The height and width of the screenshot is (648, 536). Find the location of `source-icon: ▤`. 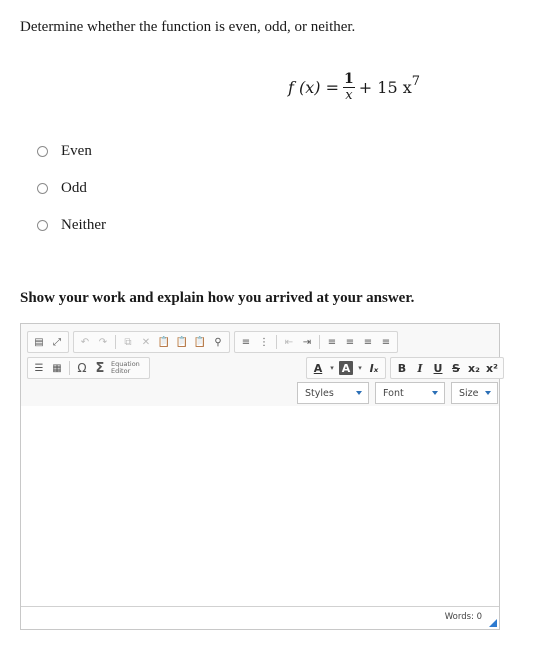

source-icon: ▤ is located at coordinates (39, 342).